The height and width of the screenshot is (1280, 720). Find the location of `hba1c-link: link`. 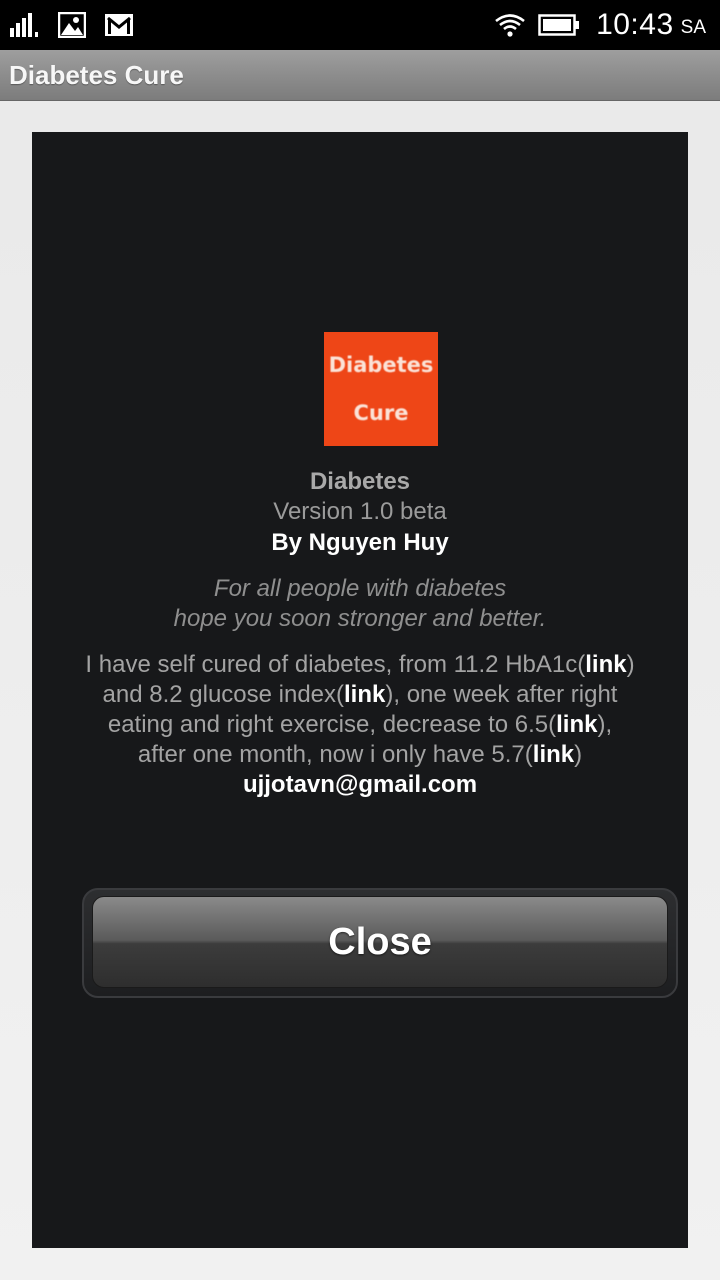

hba1c-link: link is located at coordinates (605, 664).